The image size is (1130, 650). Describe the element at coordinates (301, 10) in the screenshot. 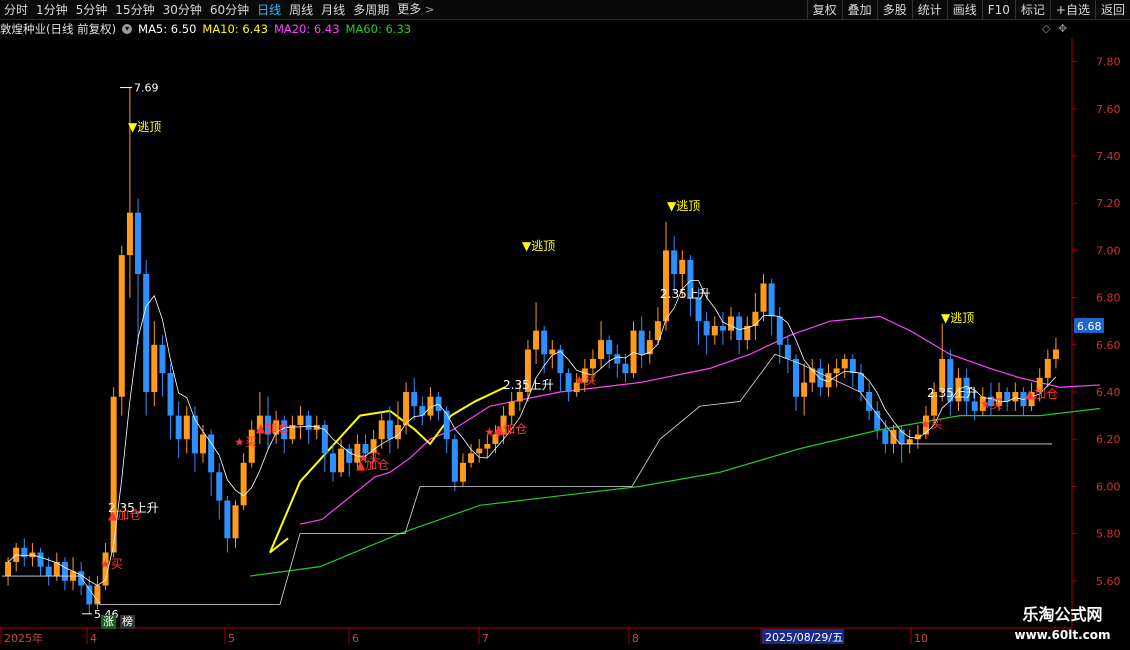

I see `tab-weekly: 周线` at that location.